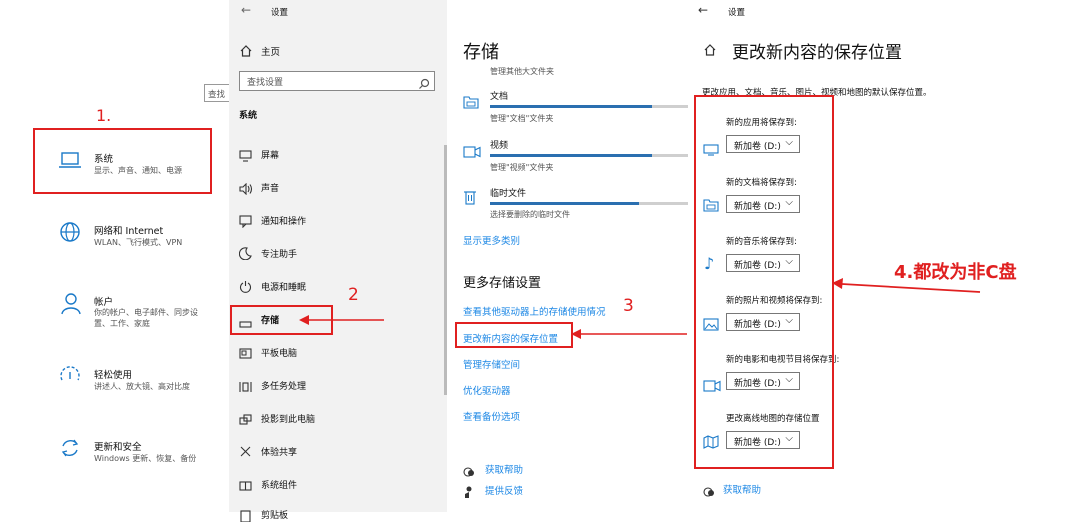  I want to click on sidebar-item-power-sleep: 电源和睡眠, so click(337, 286).